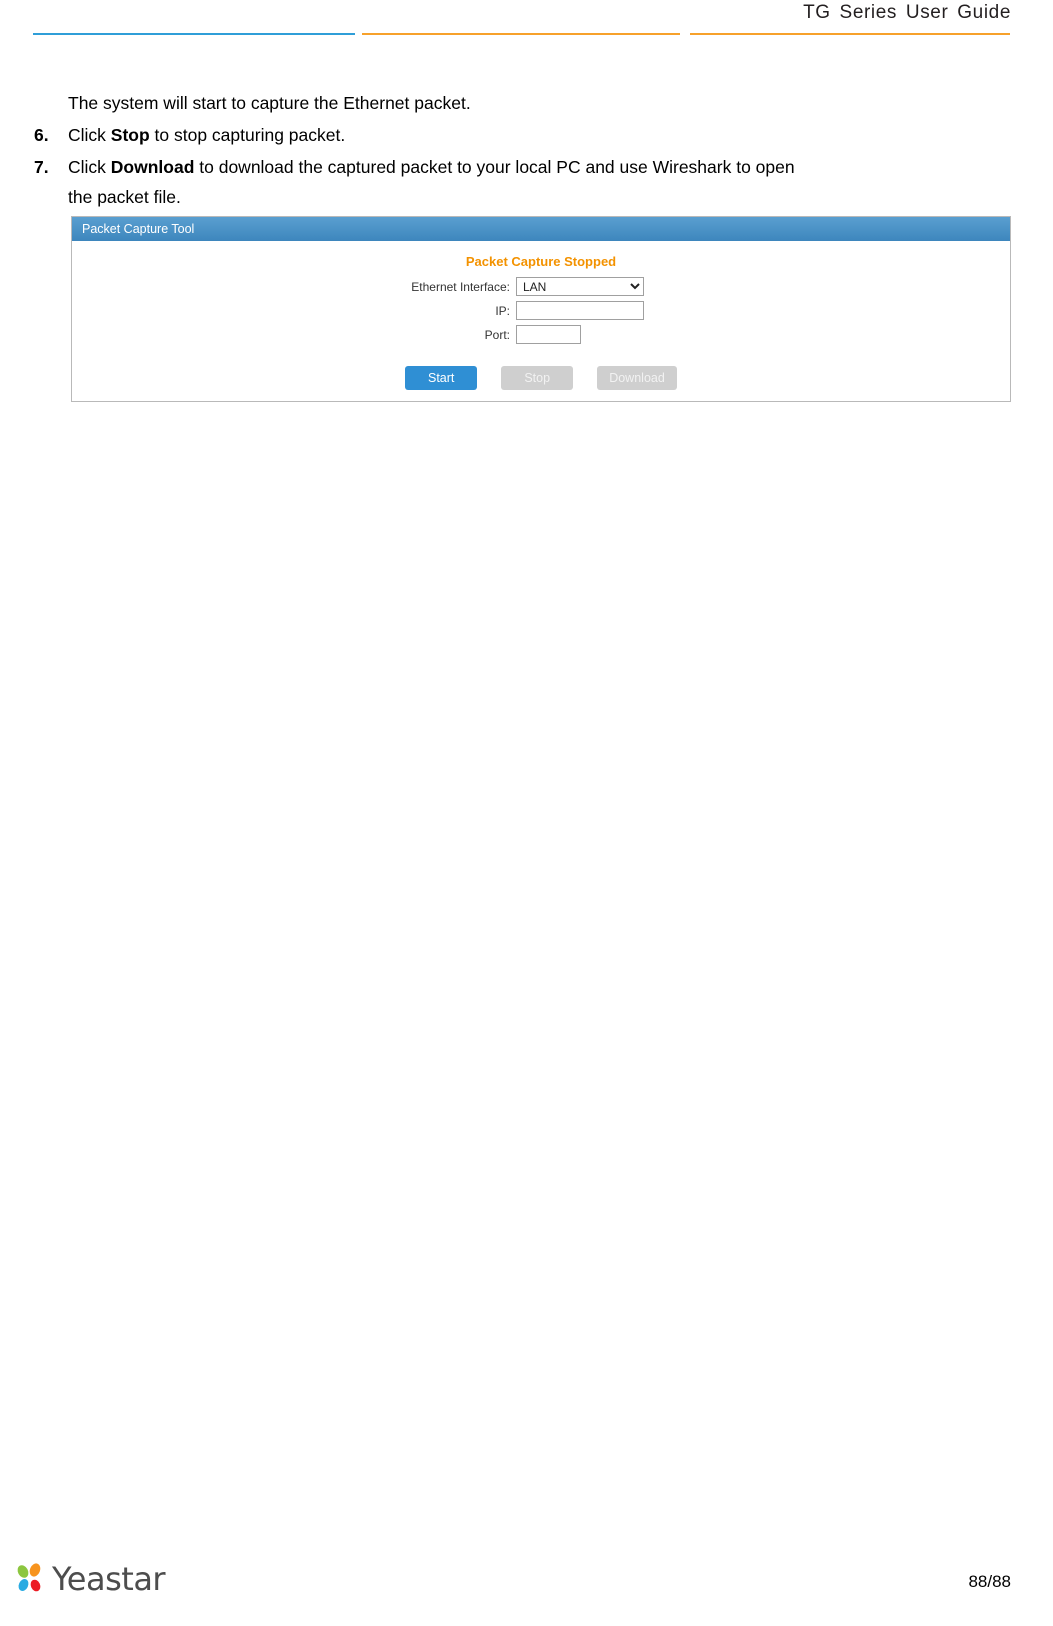  Describe the element at coordinates (41, 167) in the screenshot. I see `step-7-number: 7.` at that location.